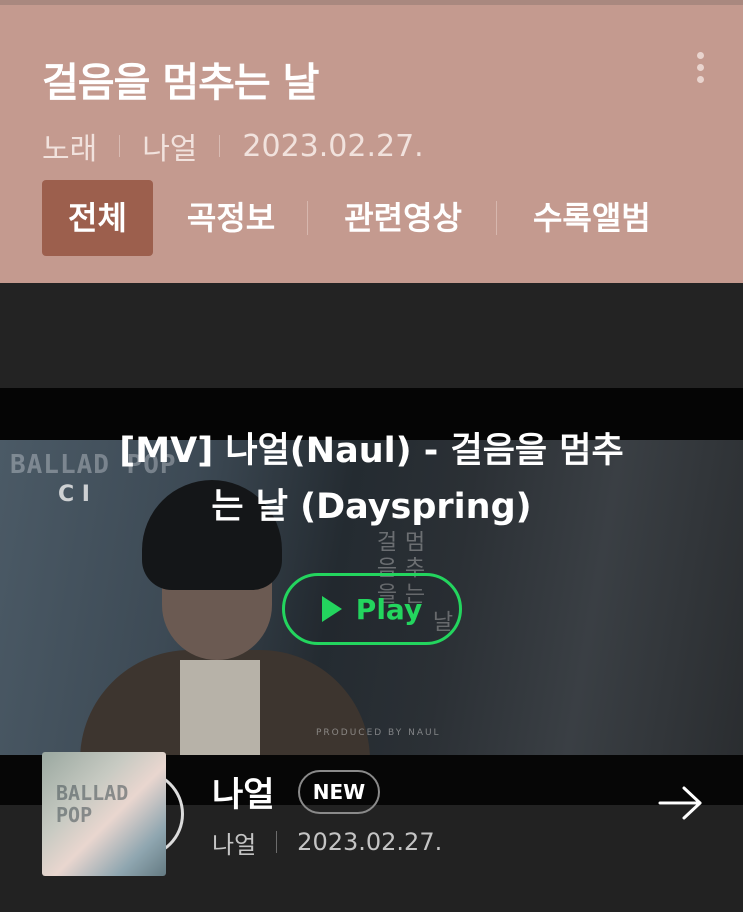 The height and width of the screenshot is (912, 743). I want to click on album-thumbnail: BALLAD POP, so click(104, 814).